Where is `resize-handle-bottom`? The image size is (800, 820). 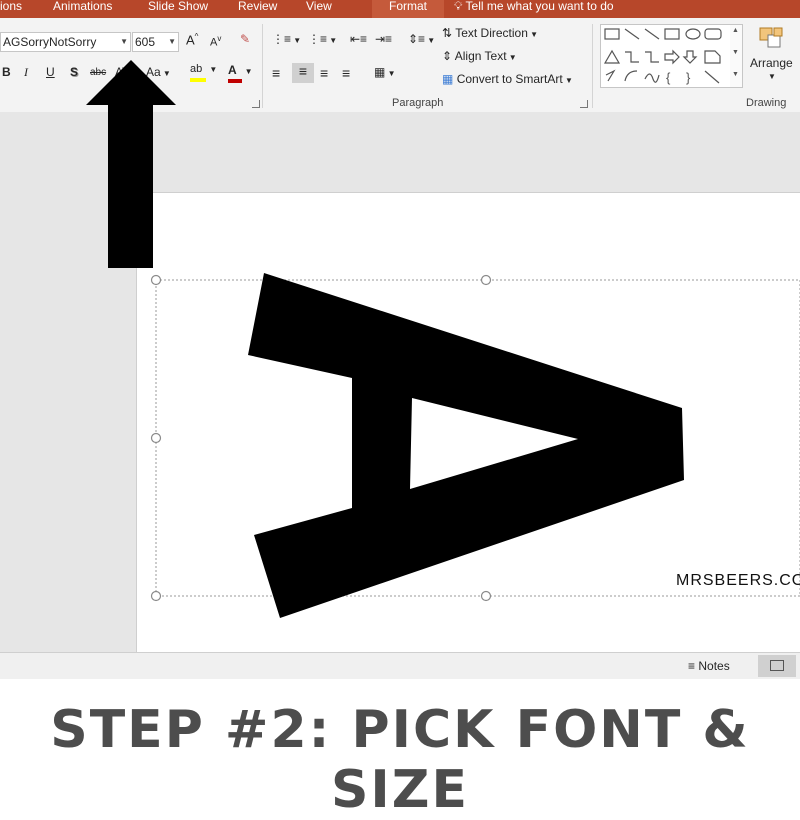 resize-handle-bottom is located at coordinates (486, 596).